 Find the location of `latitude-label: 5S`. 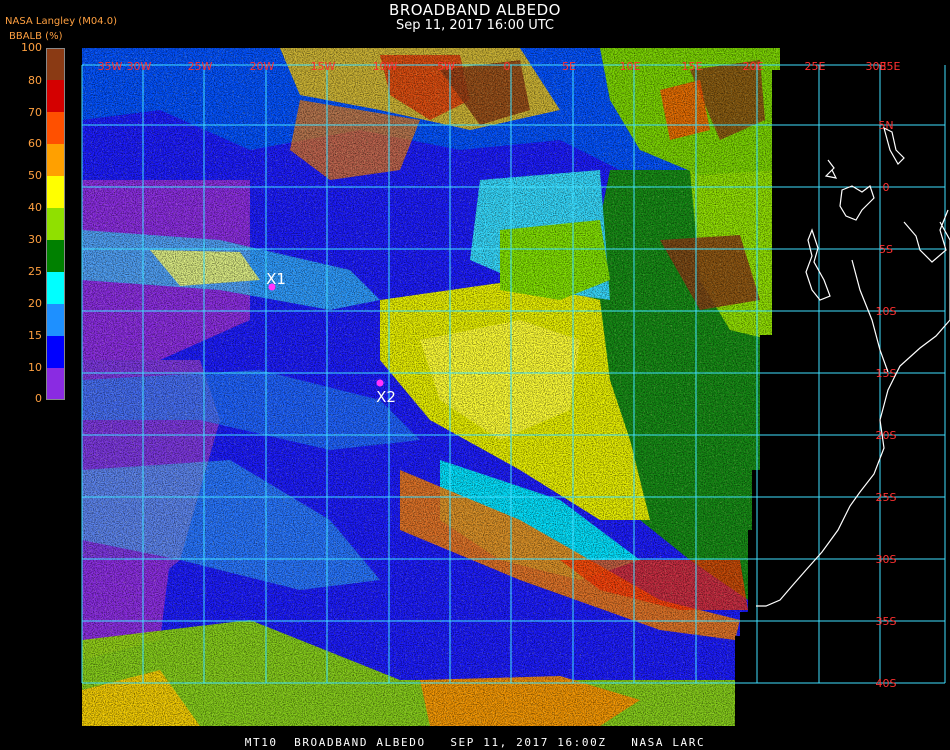

latitude-label: 5S is located at coordinates (886, 249).